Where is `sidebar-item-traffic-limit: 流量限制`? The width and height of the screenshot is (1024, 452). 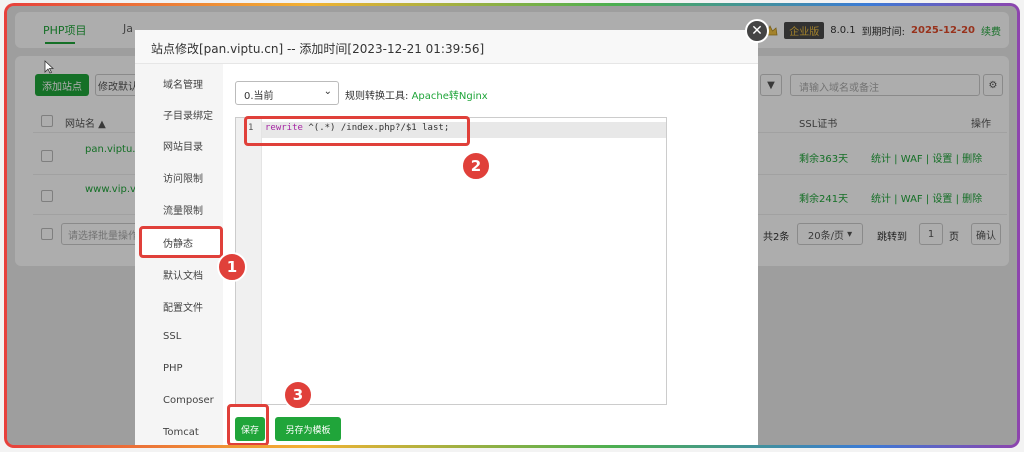 sidebar-item-traffic-limit: 流量限制 is located at coordinates (179, 209).